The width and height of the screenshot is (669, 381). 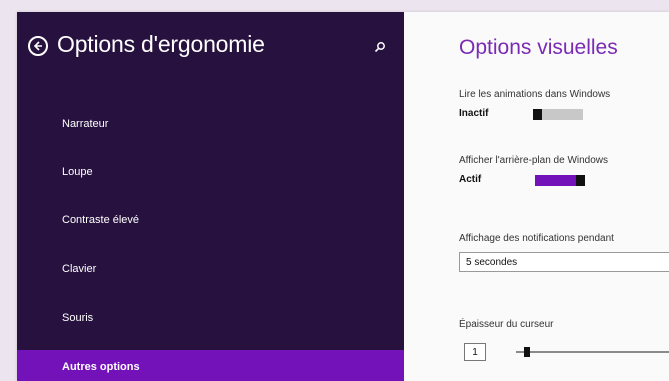 What do you see at coordinates (38, 46) in the screenshot?
I see `back-arrow-icon` at bounding box center [38, 46].